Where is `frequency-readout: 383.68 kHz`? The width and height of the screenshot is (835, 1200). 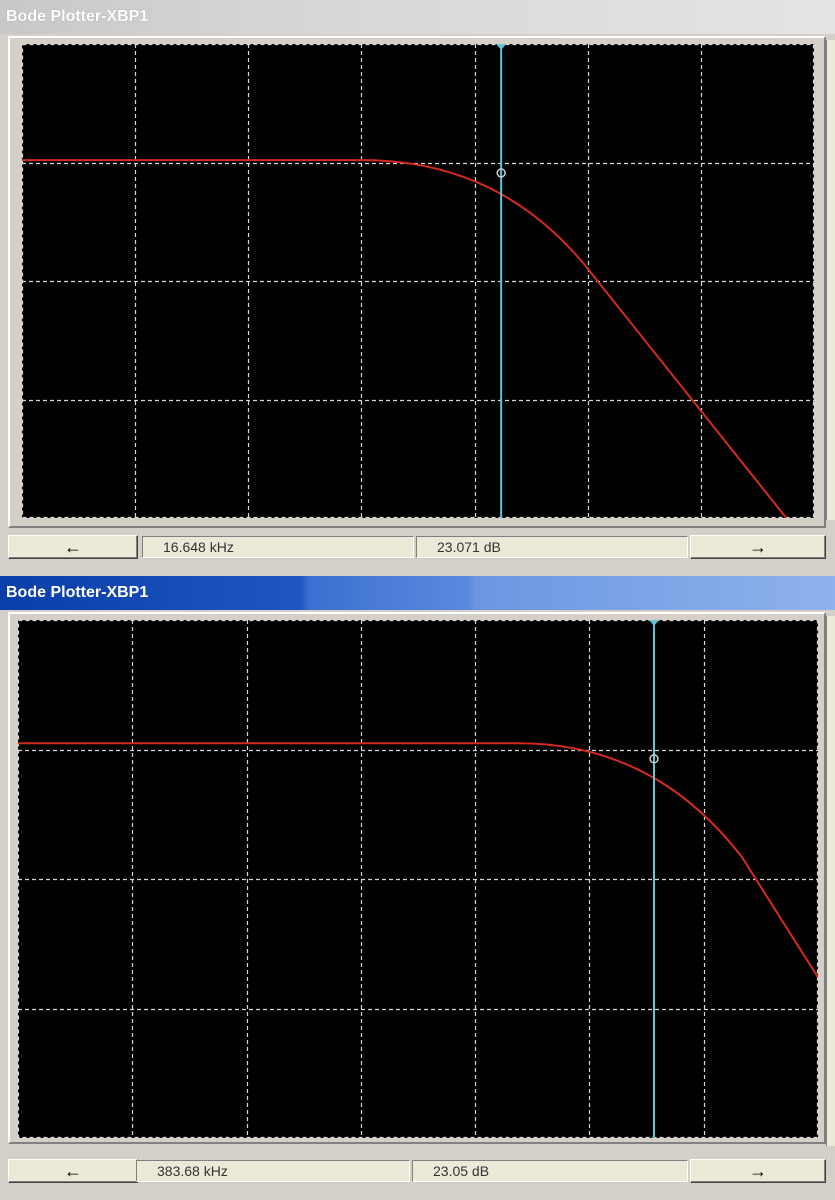
frequency-readout: 383.68 kHz is located at coordinates (273, 1171).